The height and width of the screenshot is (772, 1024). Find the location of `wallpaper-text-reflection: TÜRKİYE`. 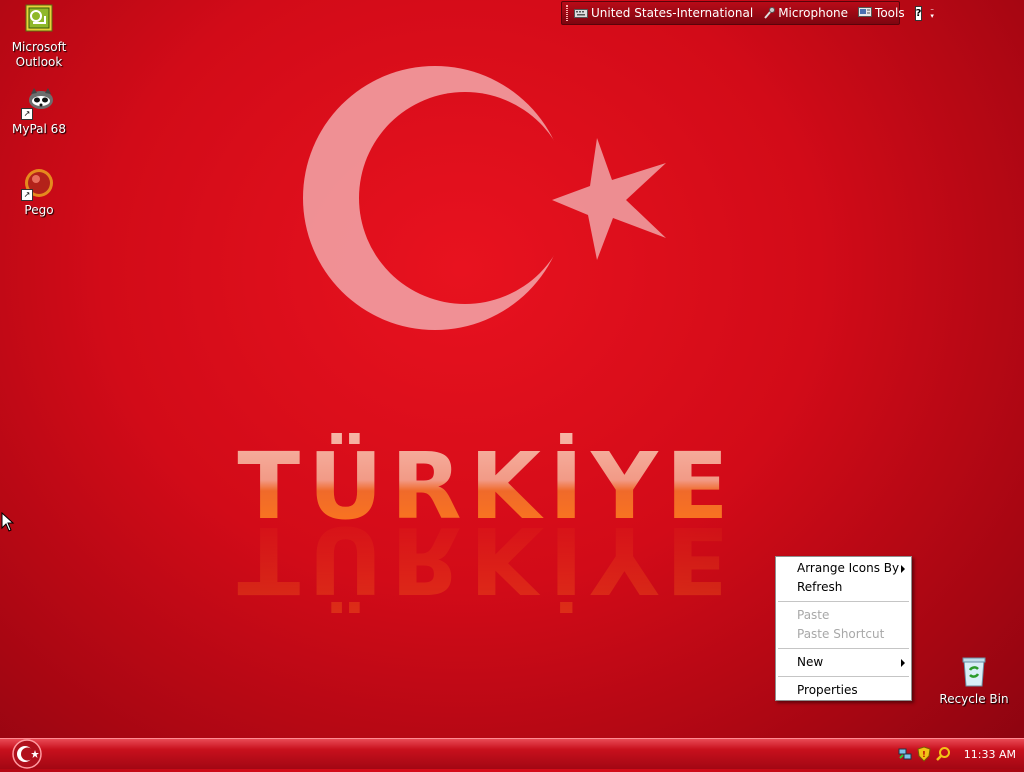

wallpaper-text-reflection: TÜRKİYE is located at coordinates (486, 560).